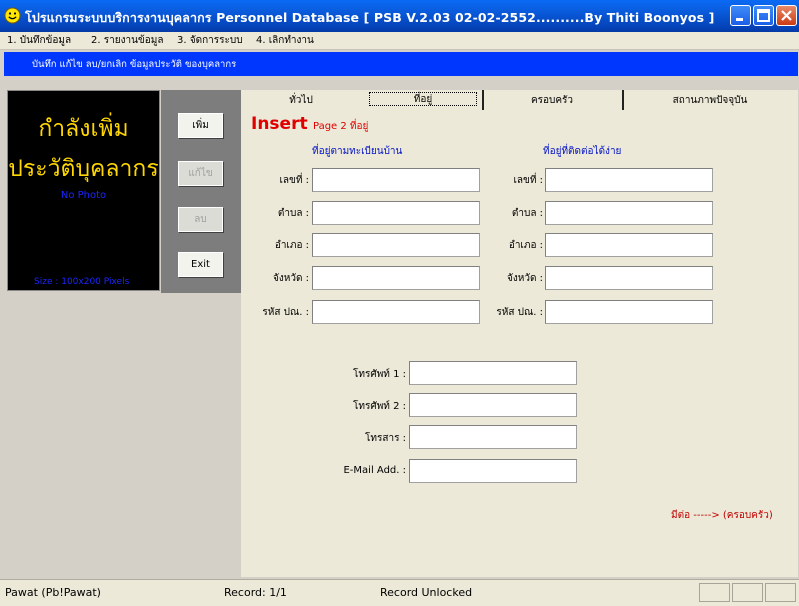 Image resolution: width=799 pixels, height=606 pixels. I want to click on maximize-button, so click(763, 15).